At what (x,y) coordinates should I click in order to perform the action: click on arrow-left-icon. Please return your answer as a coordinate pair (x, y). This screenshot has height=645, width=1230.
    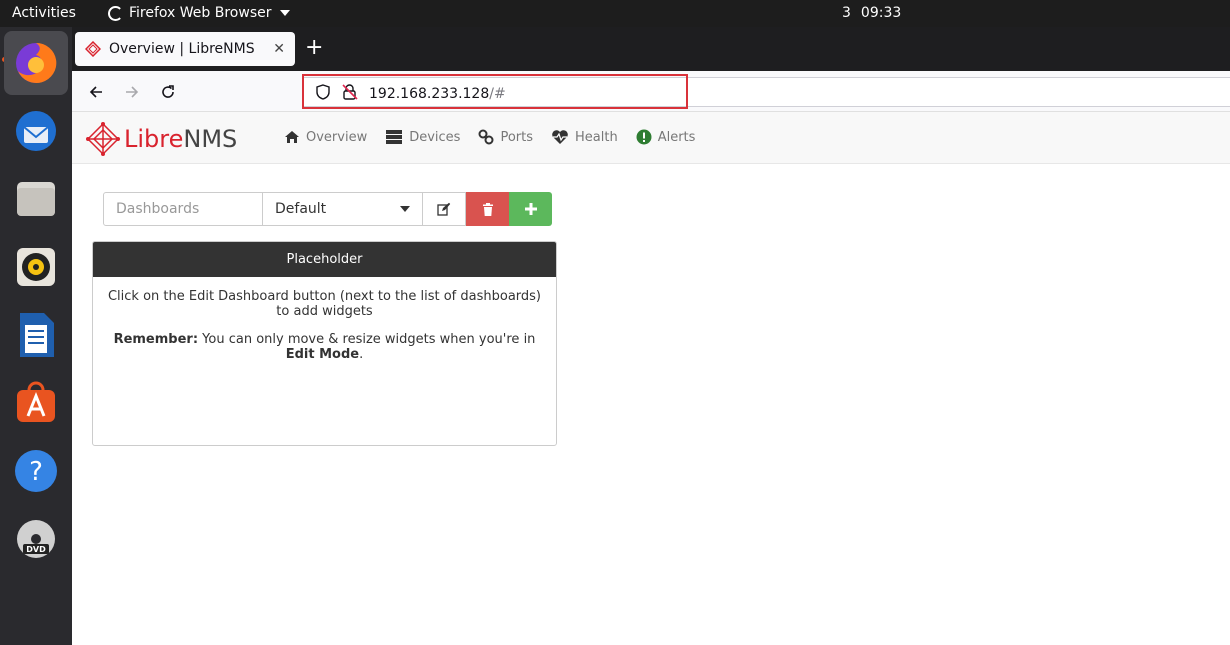
    Looking at the image, I should click on (95, 92).